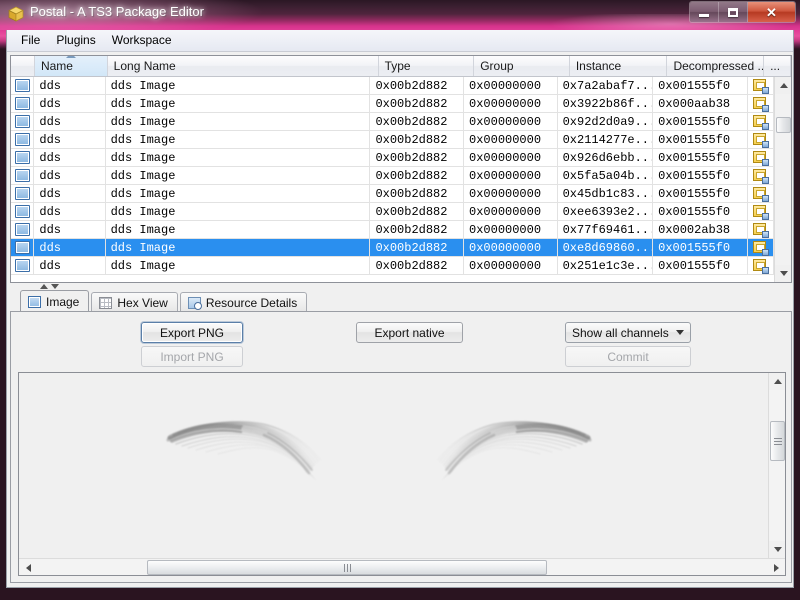  Describe the element at coordinates (142, 40) in the screenshot. I see `menu-workspace: Workspace` at that location.